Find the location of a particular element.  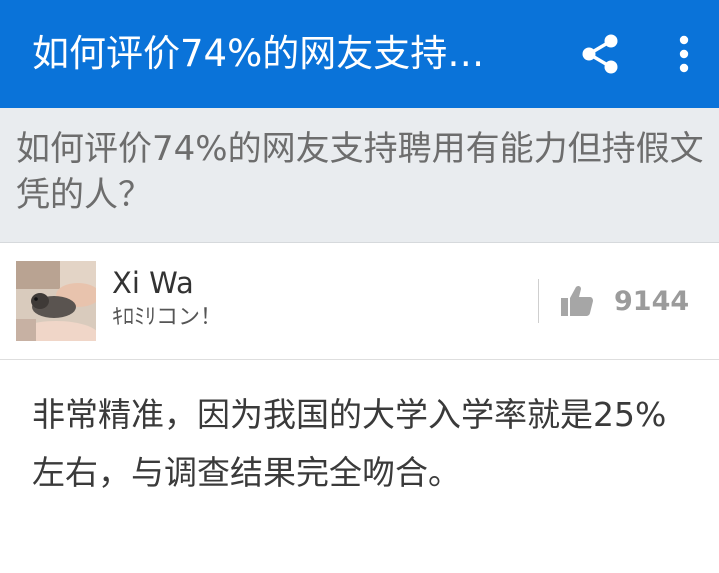

more-options-button is located at coordinates (684, 54).